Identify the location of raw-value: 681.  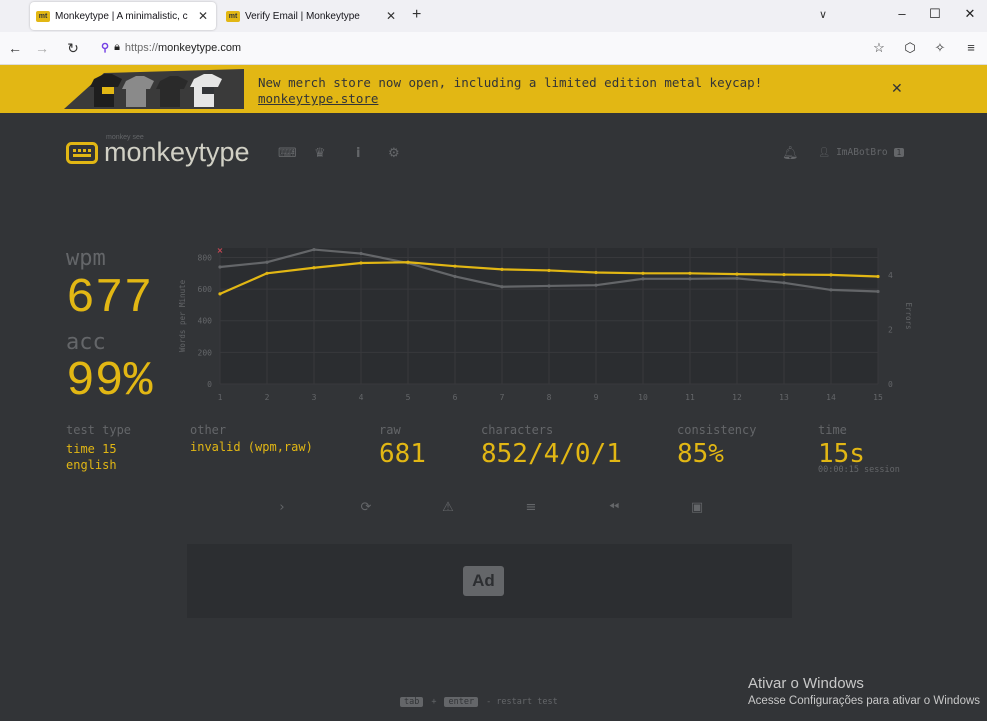
(402, 454).